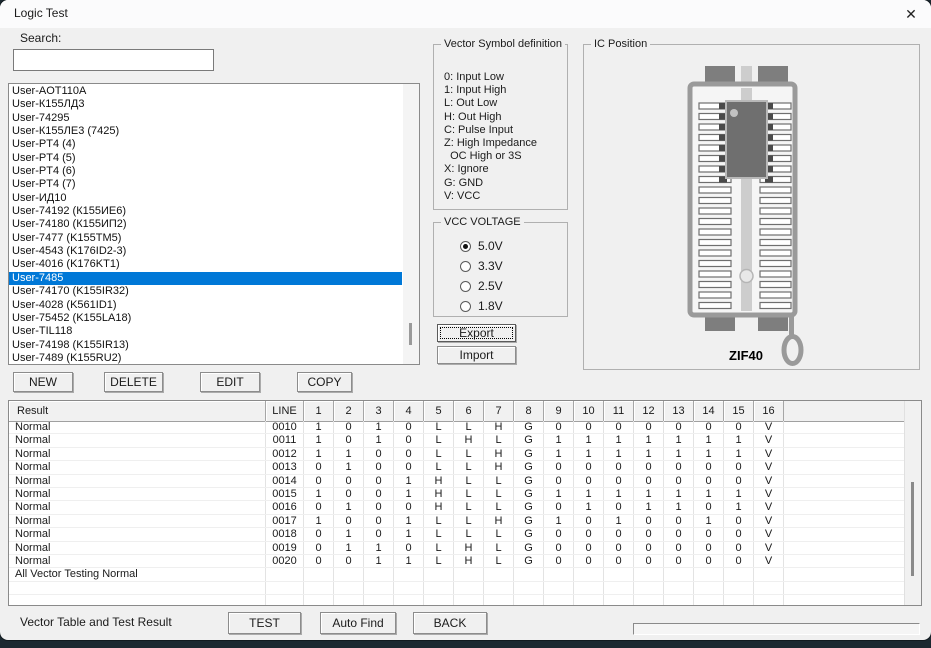 This screenshot has height=648, width=931. What do you see at coordinates (43, 382) in the screenshot?
I see `new-button: NEW` at bounding box center [43, 382].